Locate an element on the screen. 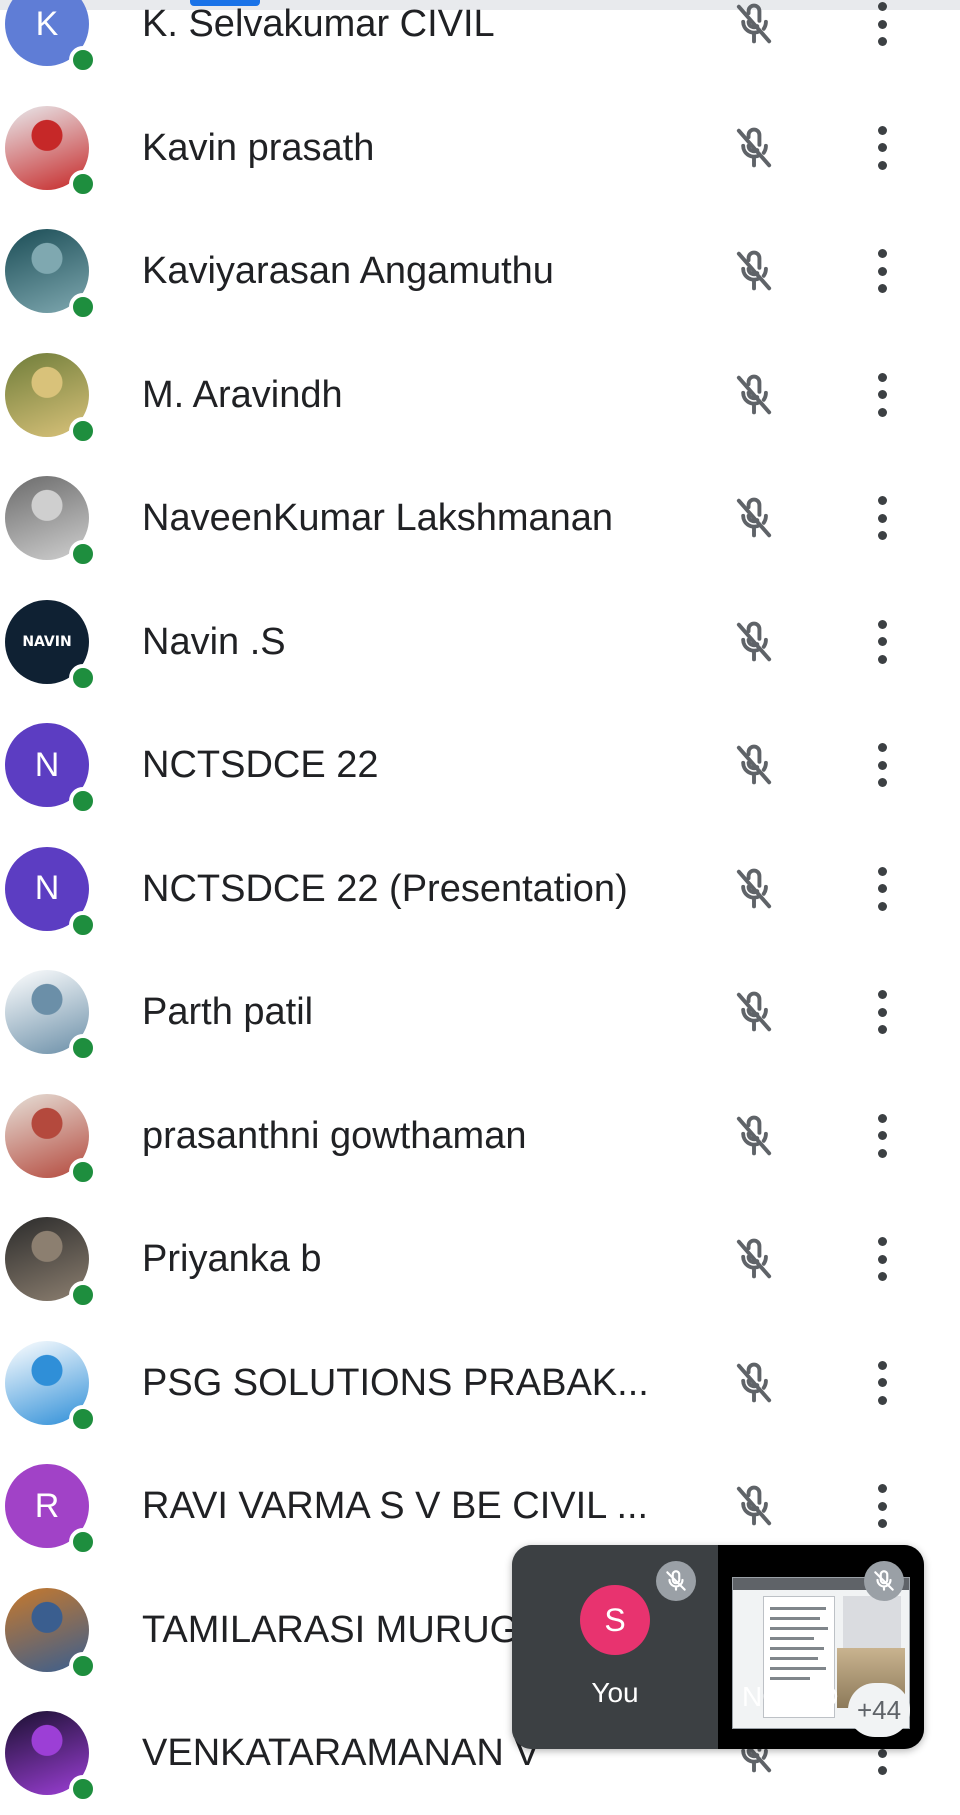 The height and width of the screenshot is (1815, 960). self-mic-off-icon is located at coordinates (676, 1581).